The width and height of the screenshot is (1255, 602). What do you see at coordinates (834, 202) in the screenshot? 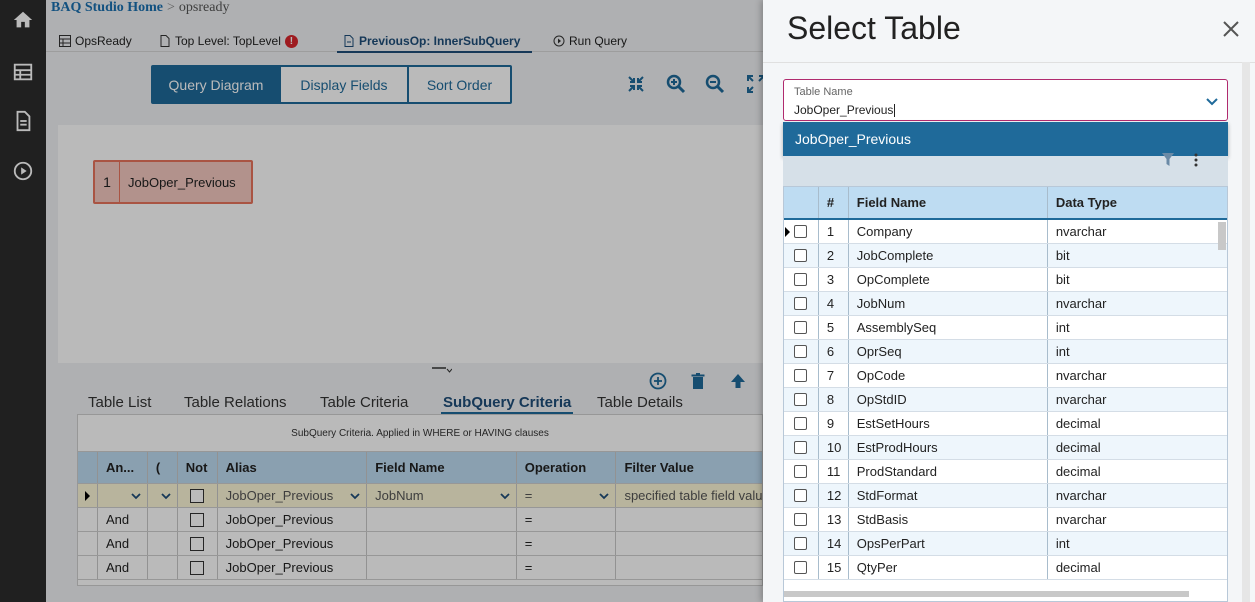
I see `column-header-number: #` at bounding box center [834, 202].